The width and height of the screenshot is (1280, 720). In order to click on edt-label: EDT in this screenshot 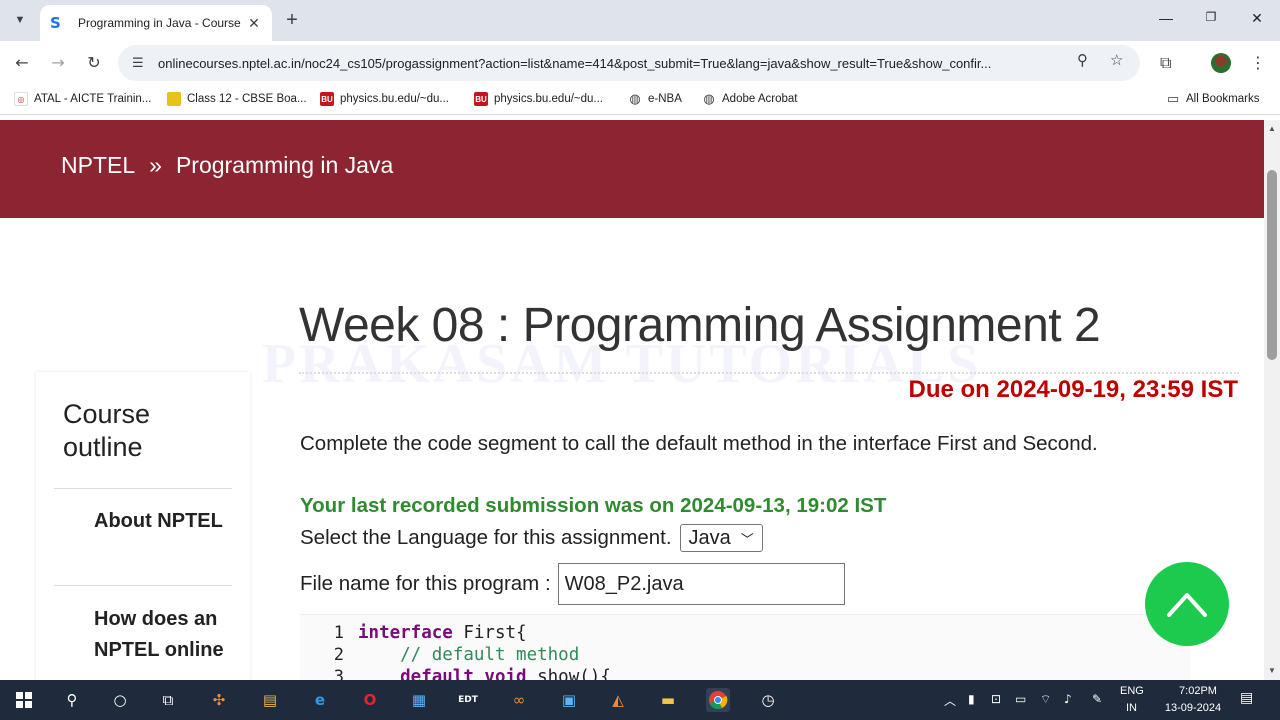, I will do `click(468, 700)`.